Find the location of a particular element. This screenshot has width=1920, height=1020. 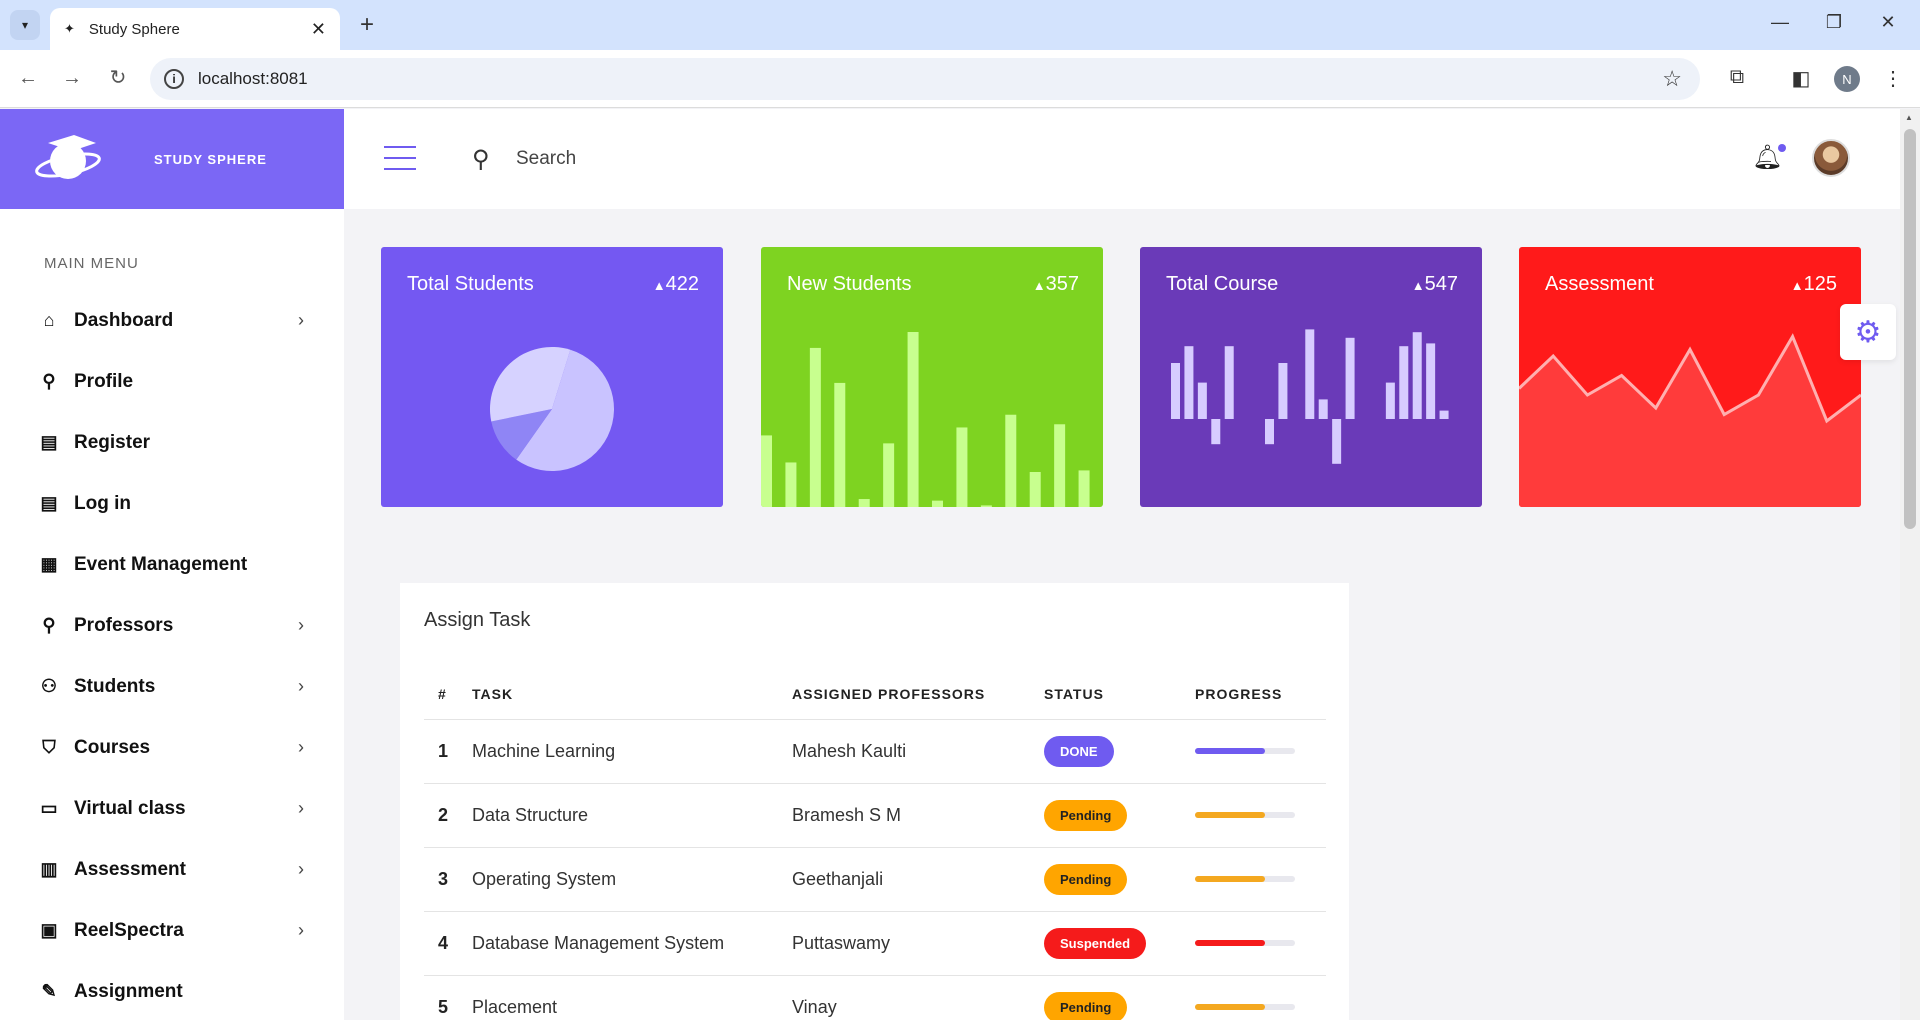

up-triangle-icon: ▲ is located at coordinates (1418, 285).